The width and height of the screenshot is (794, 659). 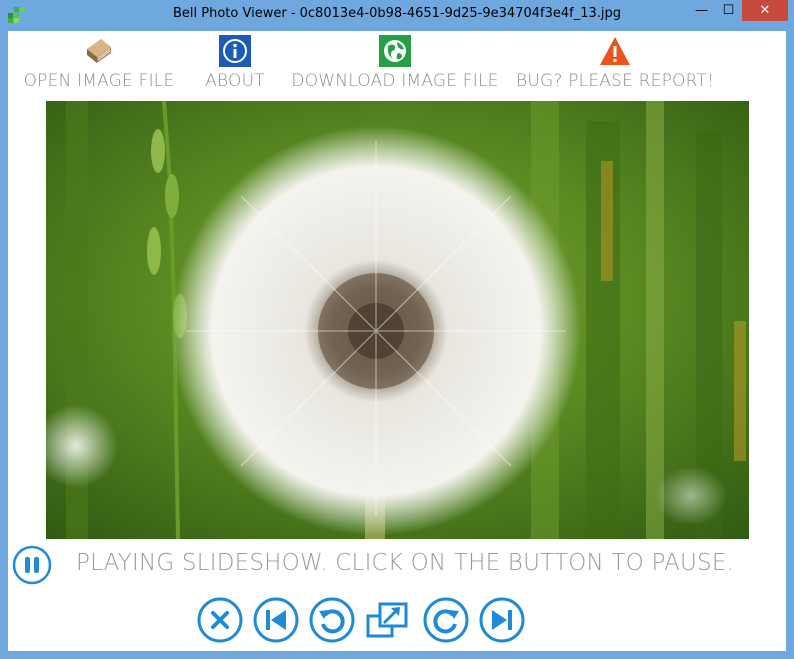 What do you see at coordinates (235, 81) in the screenshot?
I see `toolbar-label: ABOUT` at bounding box center [235, 81].